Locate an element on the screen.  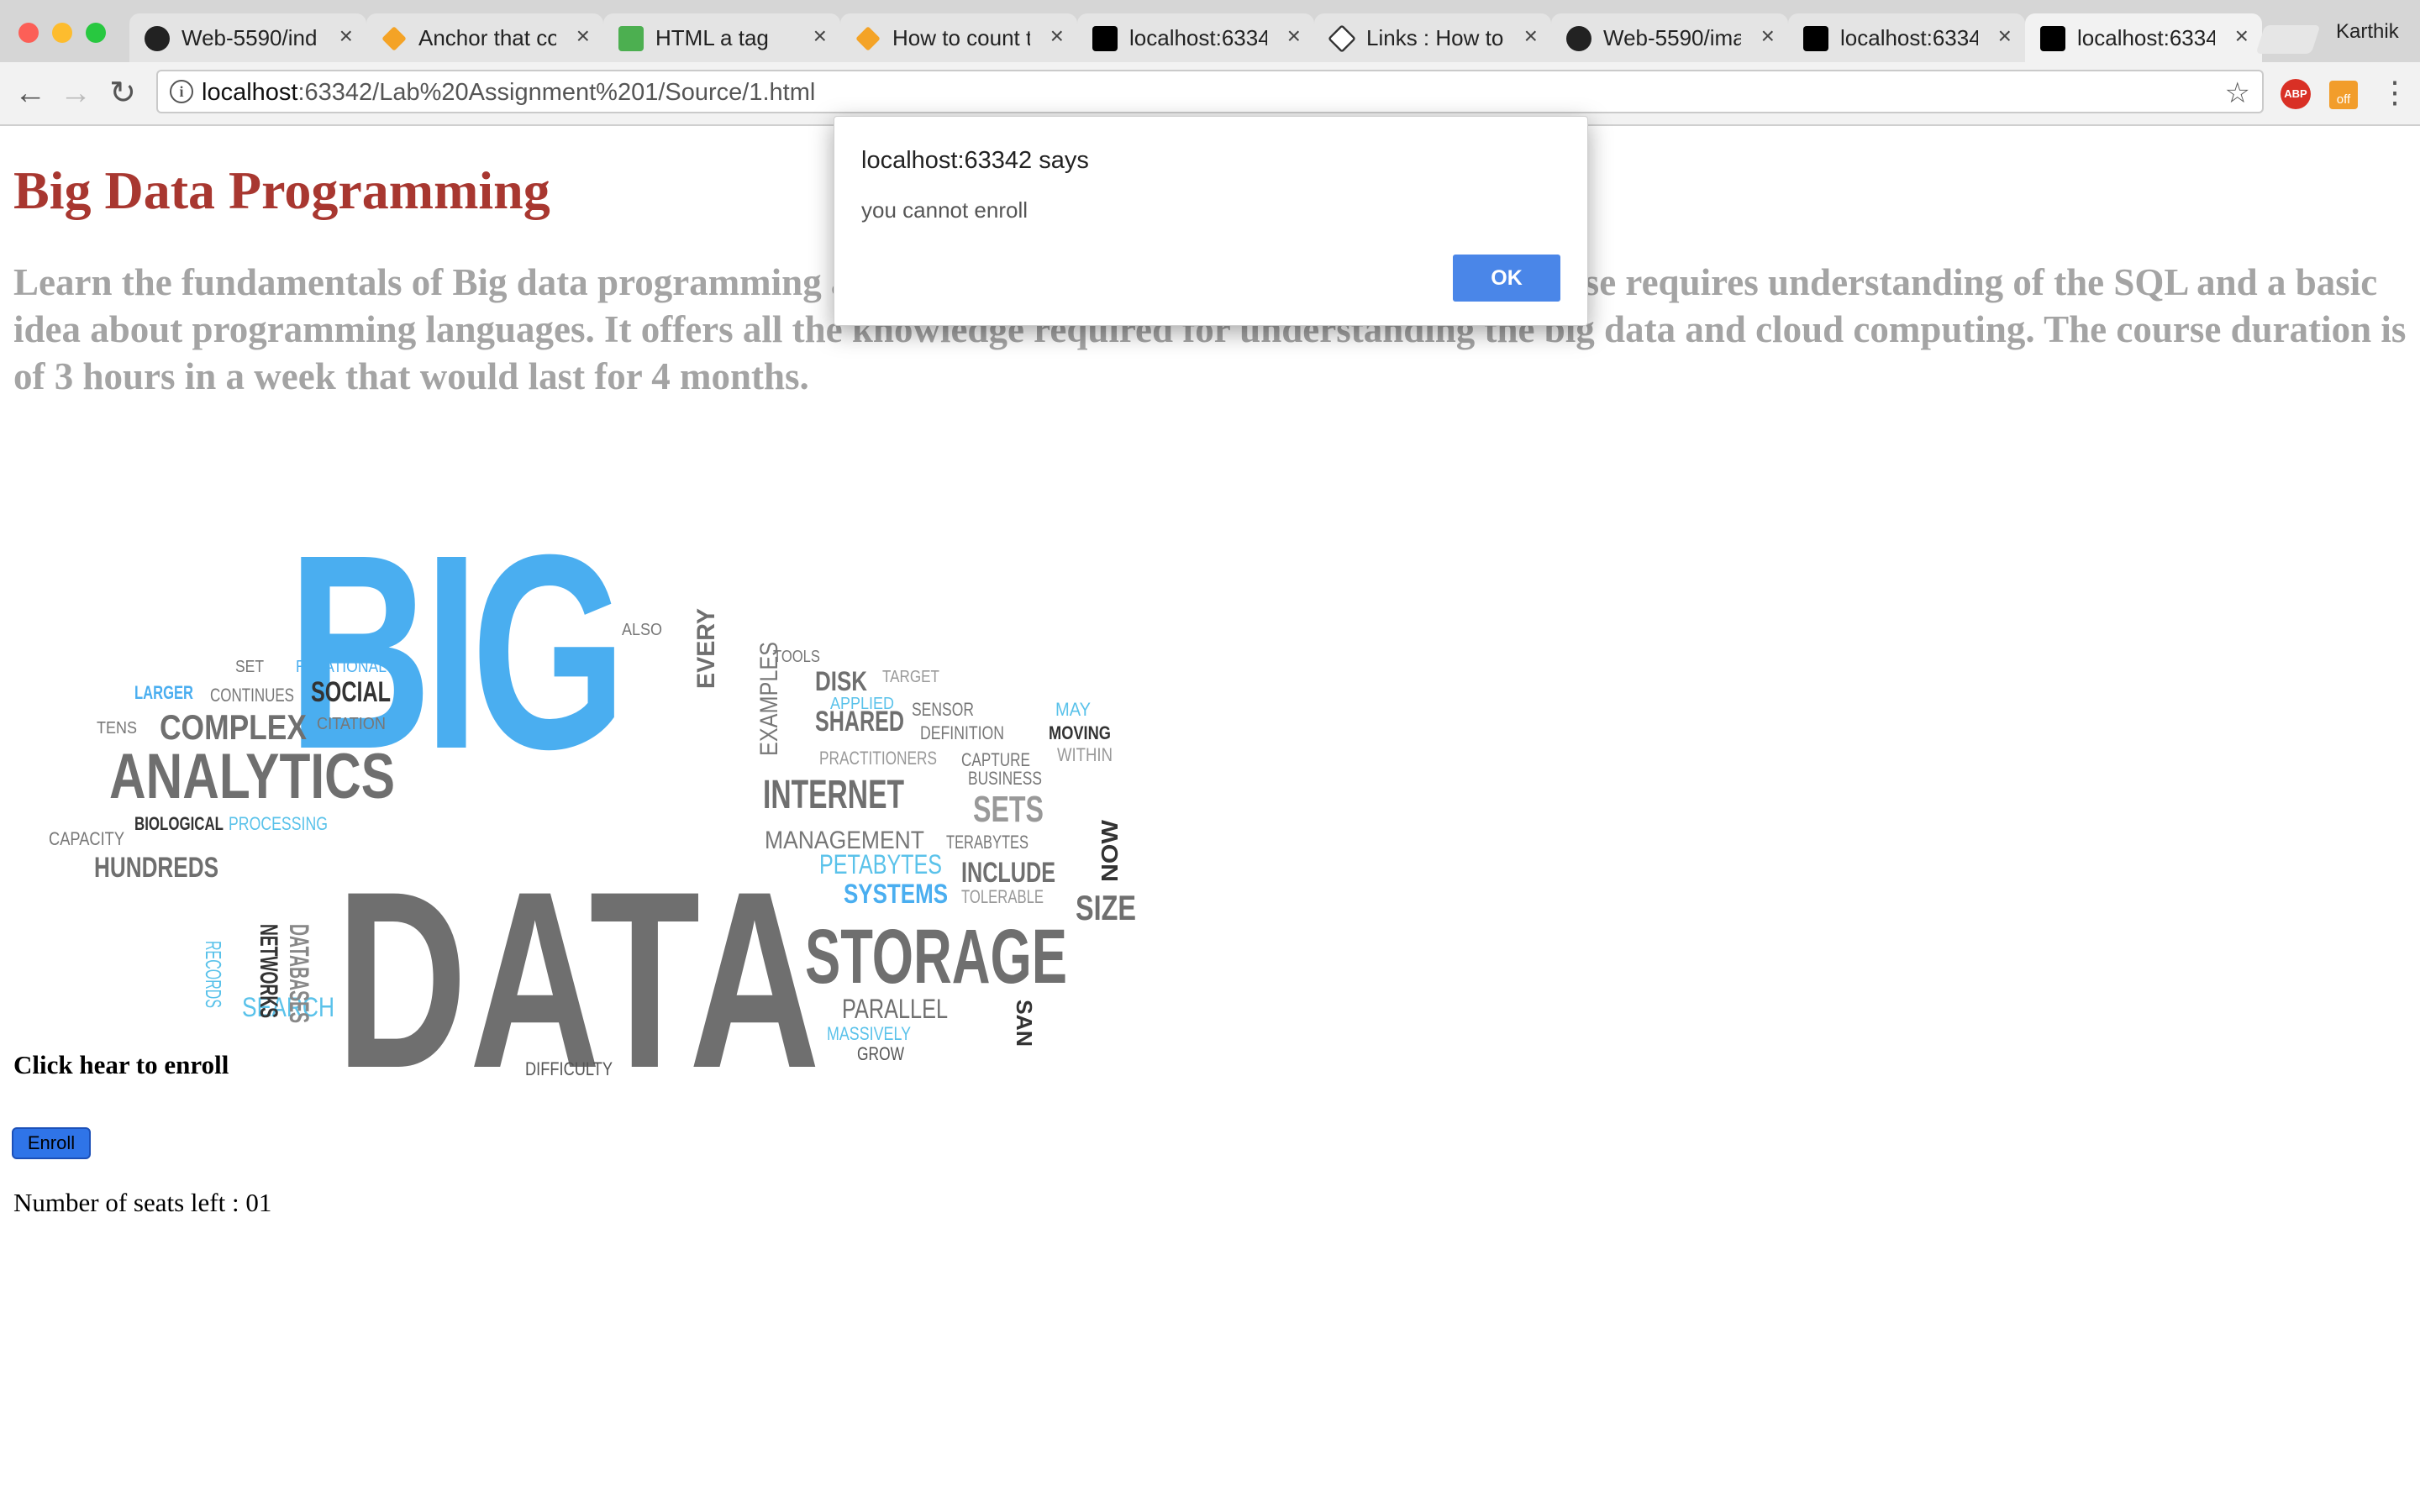
new-tab-button is located at coordinates (2288, 39).